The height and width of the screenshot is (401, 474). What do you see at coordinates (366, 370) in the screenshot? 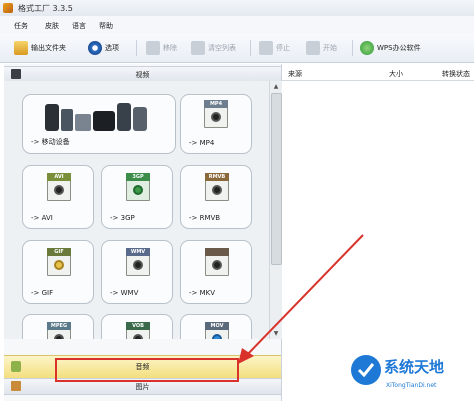
I see `watermark-logo-icon` at bounding box center [366, 370].